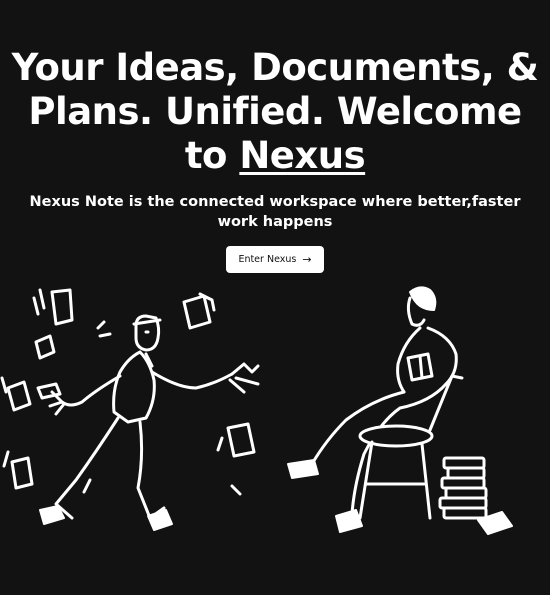 The width and height of the screenshot is (550, 595). I want to click on headline-prefix: to, so click(212, 155).